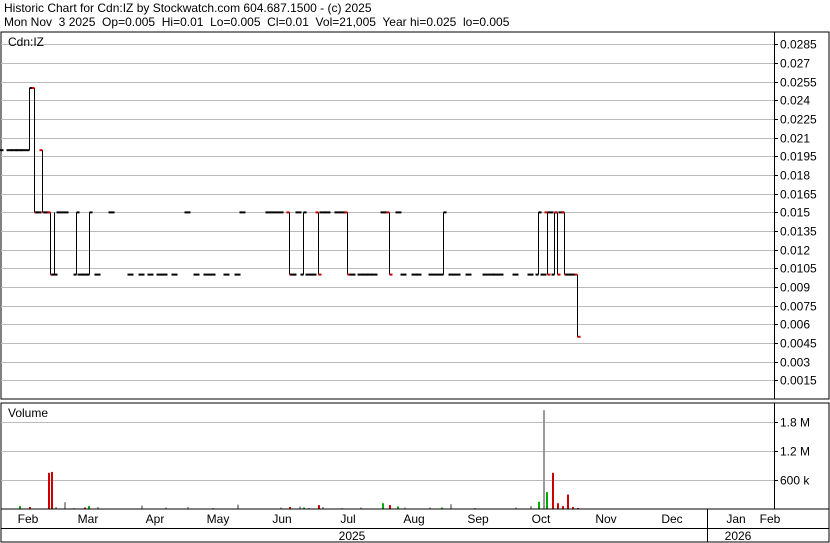 The height and width of the screenshot is (543, 830). What do you see at coordinates (798, 269) in the screenshot?
I see `price-tick-label: 0.0105` at bounding box center [798, 269].